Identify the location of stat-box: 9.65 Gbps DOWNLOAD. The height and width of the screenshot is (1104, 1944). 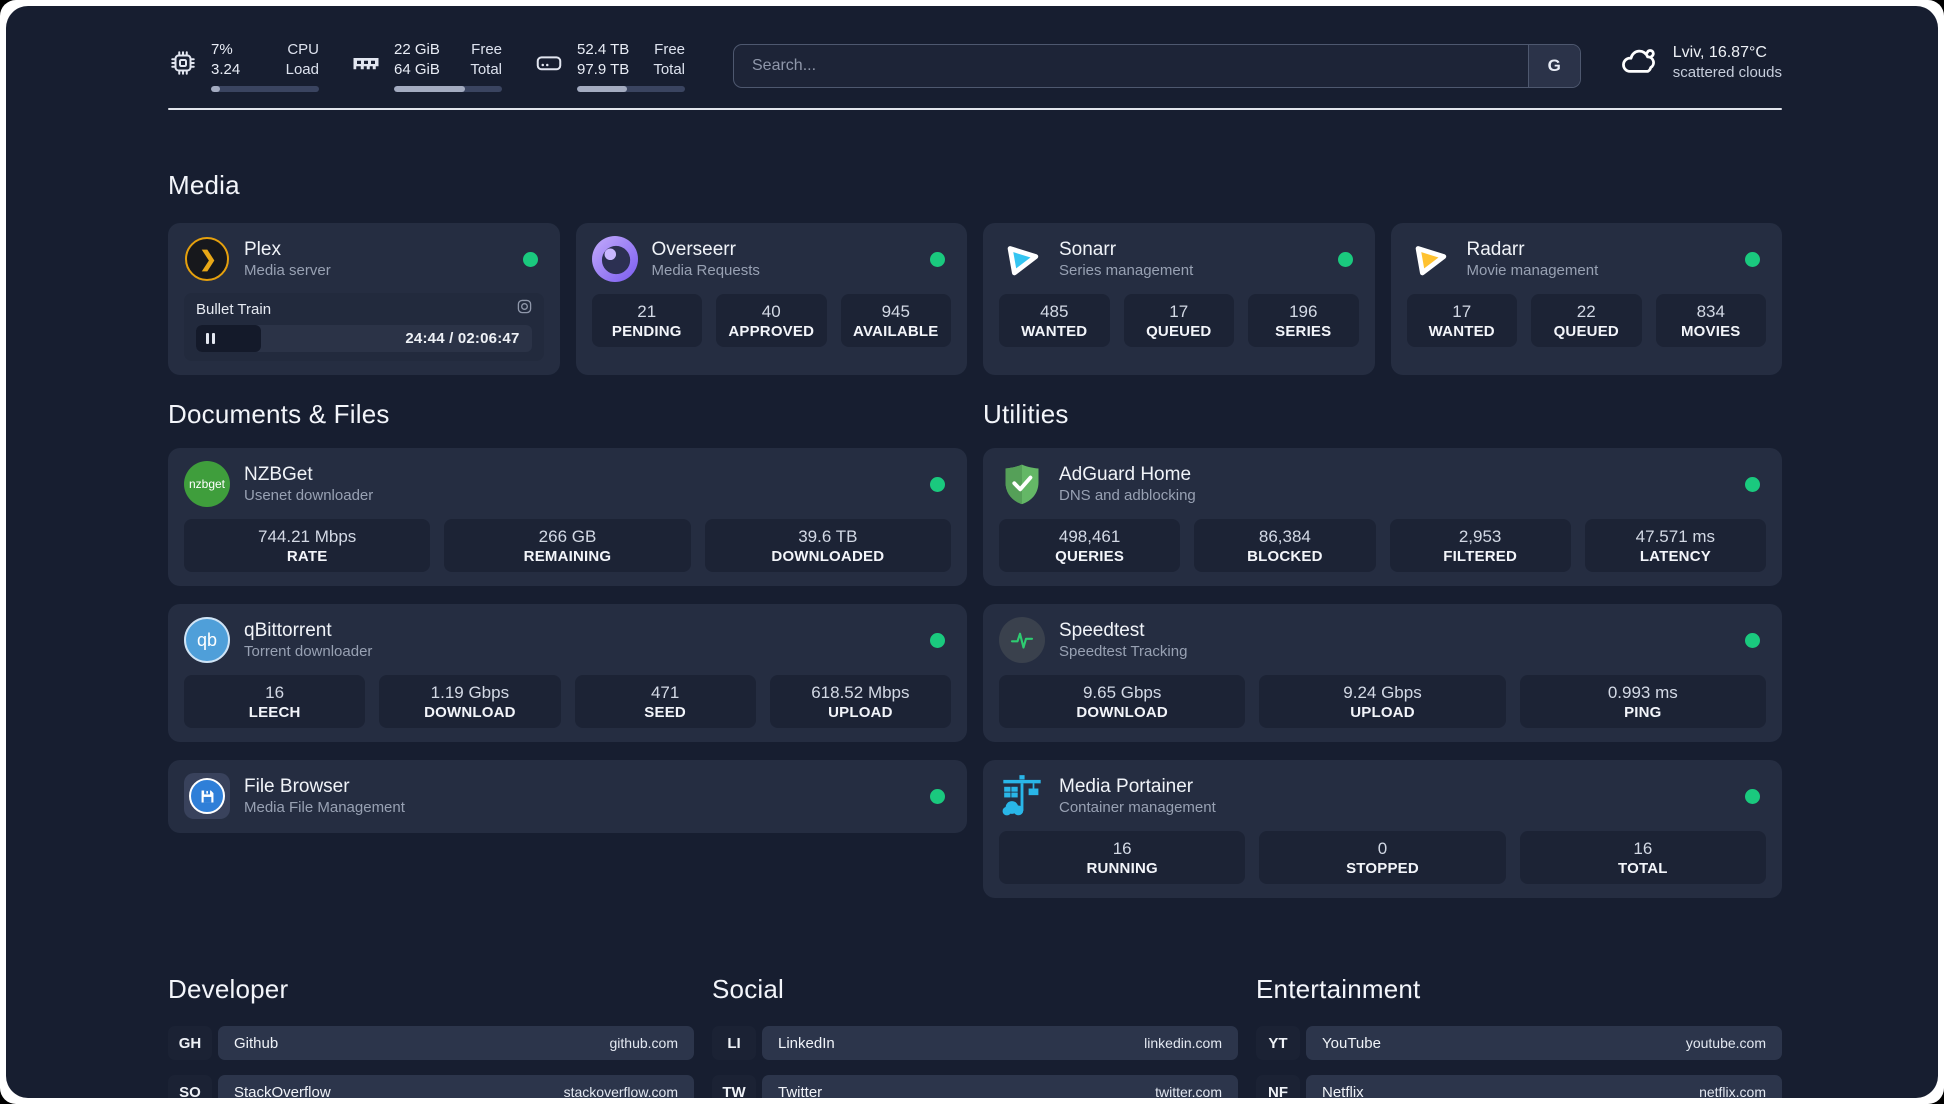
(1122, 701).